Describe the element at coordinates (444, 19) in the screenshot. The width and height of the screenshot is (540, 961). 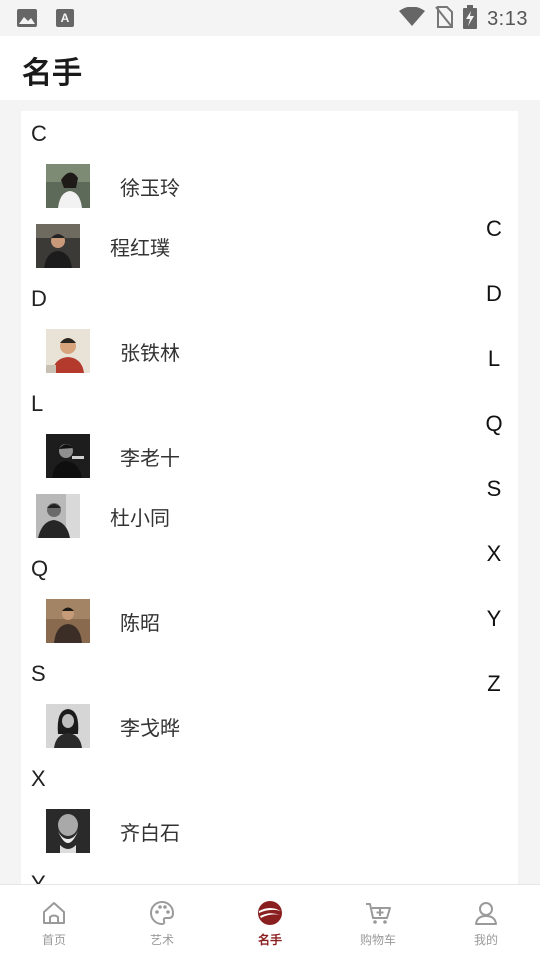
I see `no-sim-icon` at that location.